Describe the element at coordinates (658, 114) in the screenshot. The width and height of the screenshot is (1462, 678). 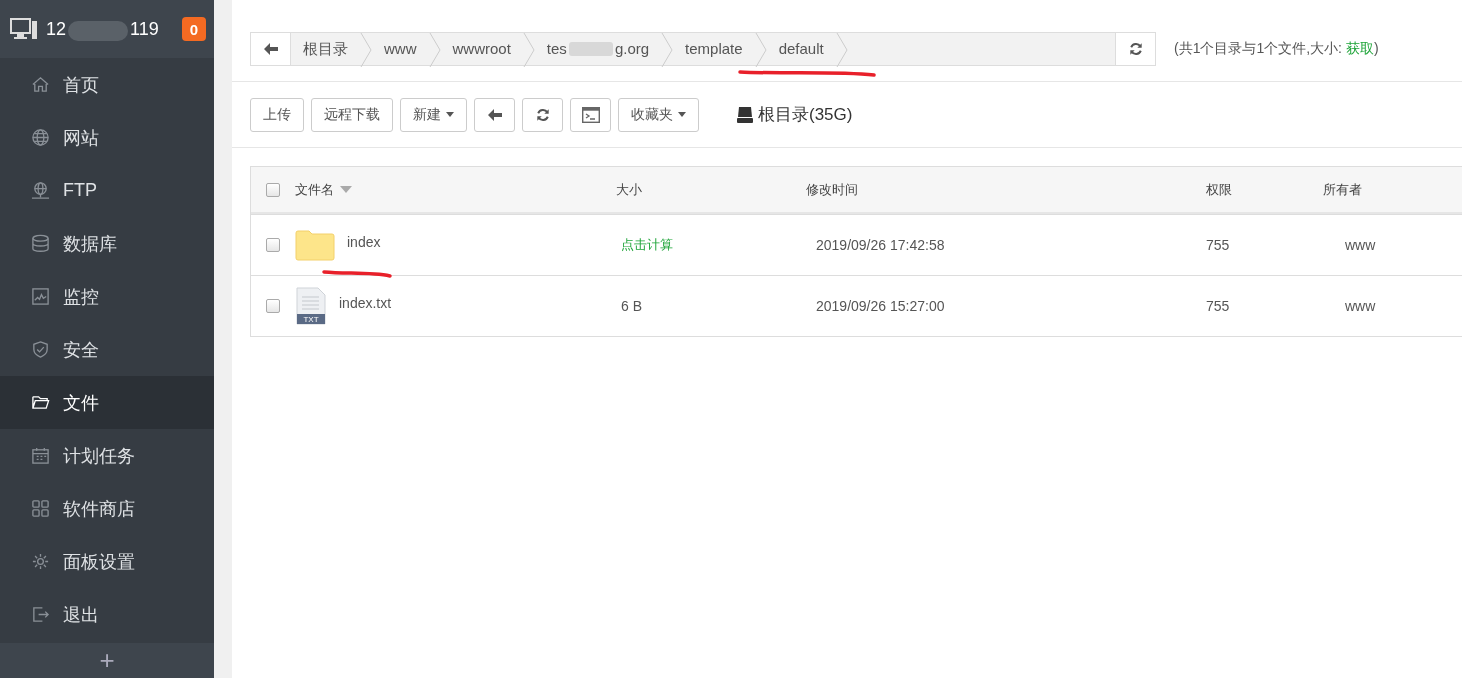
I see `dropdown-button: 收藏夹` at that location.